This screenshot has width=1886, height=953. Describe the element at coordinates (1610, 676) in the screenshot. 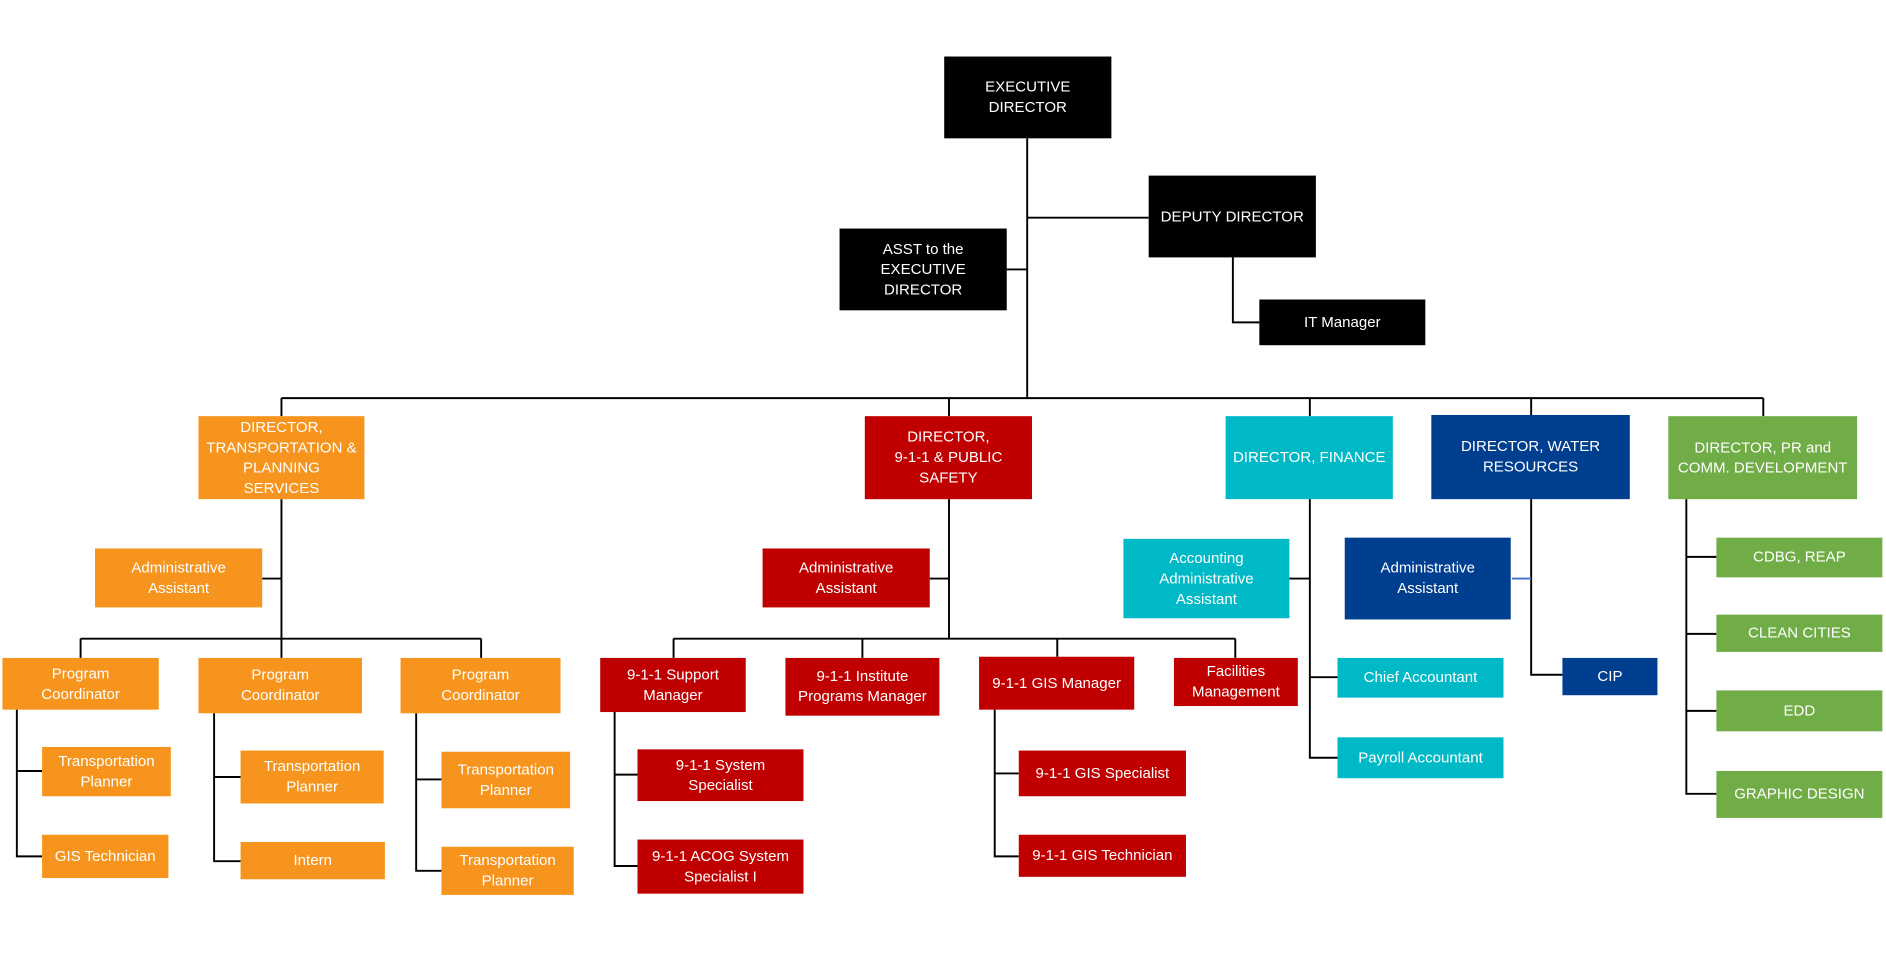

I see `node-cip: CIP` at that location.